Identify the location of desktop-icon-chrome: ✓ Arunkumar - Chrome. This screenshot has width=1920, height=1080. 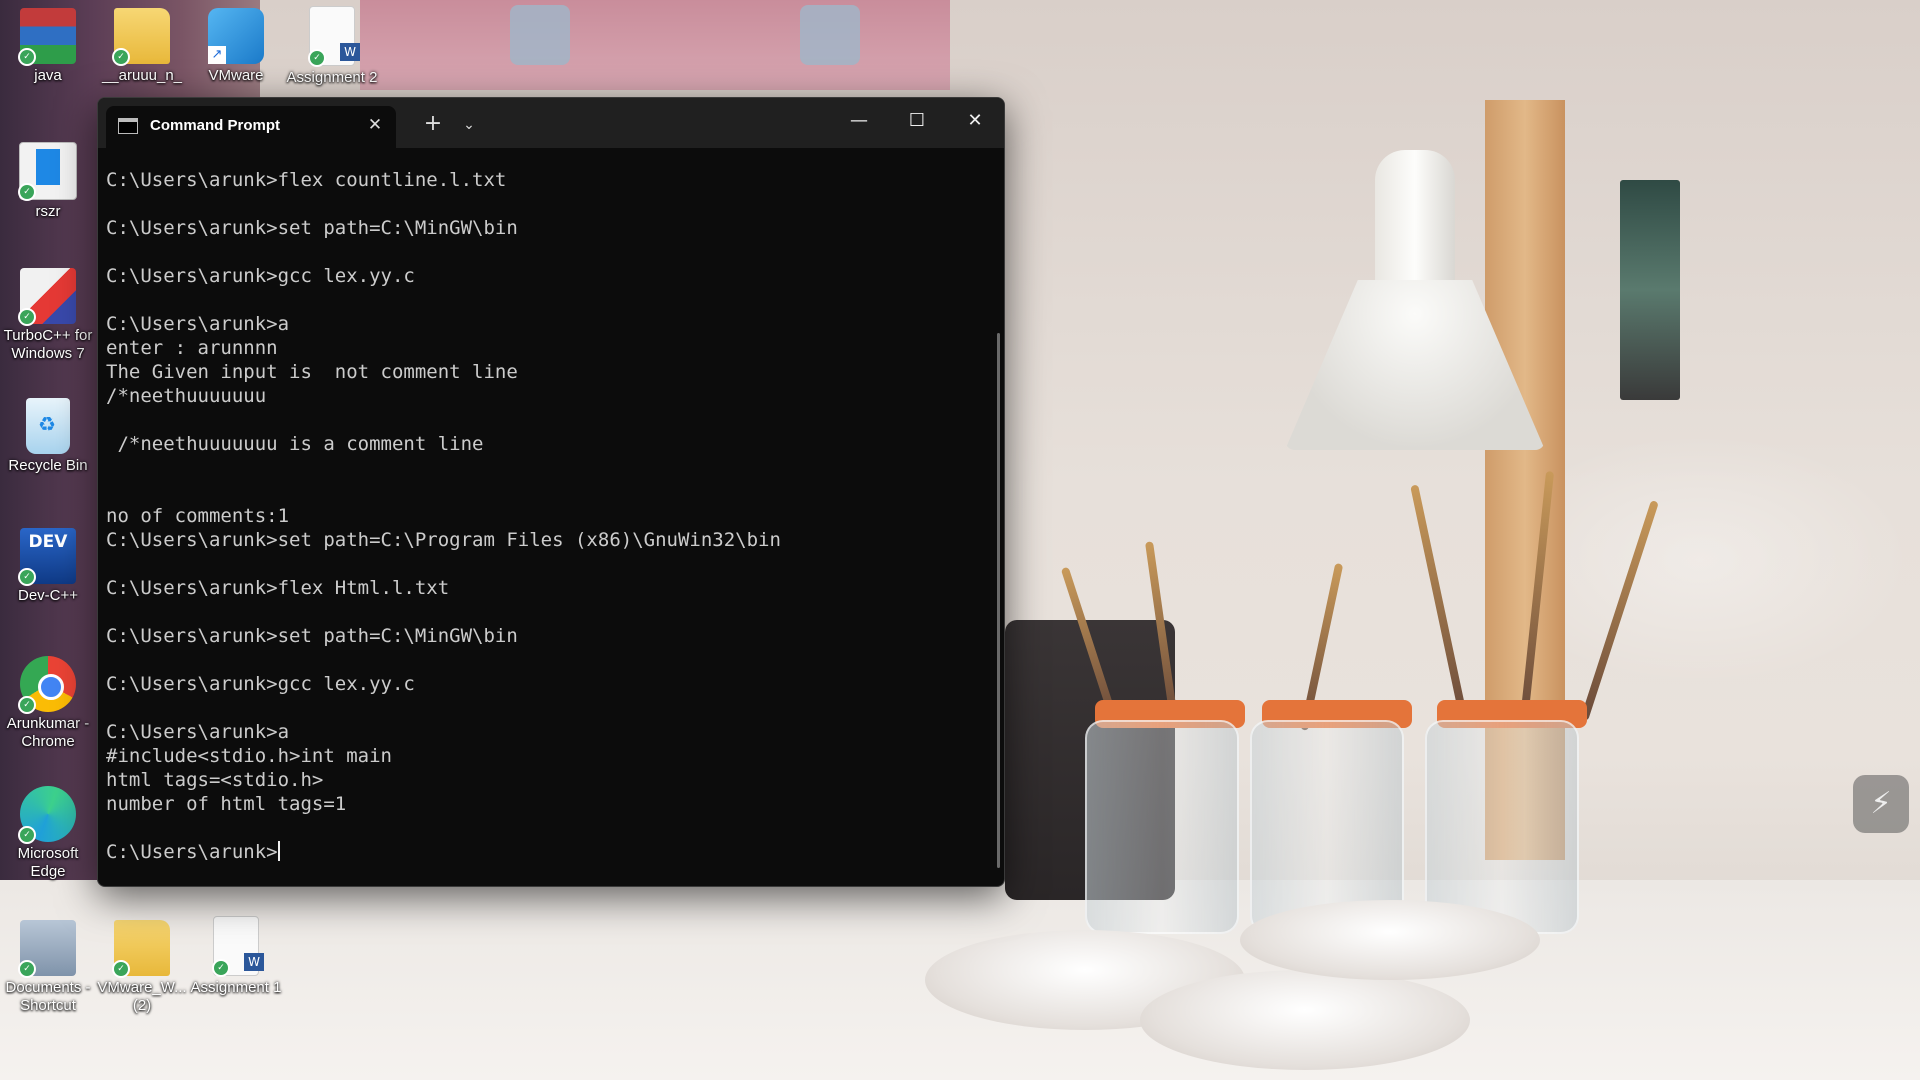
(48, 703).